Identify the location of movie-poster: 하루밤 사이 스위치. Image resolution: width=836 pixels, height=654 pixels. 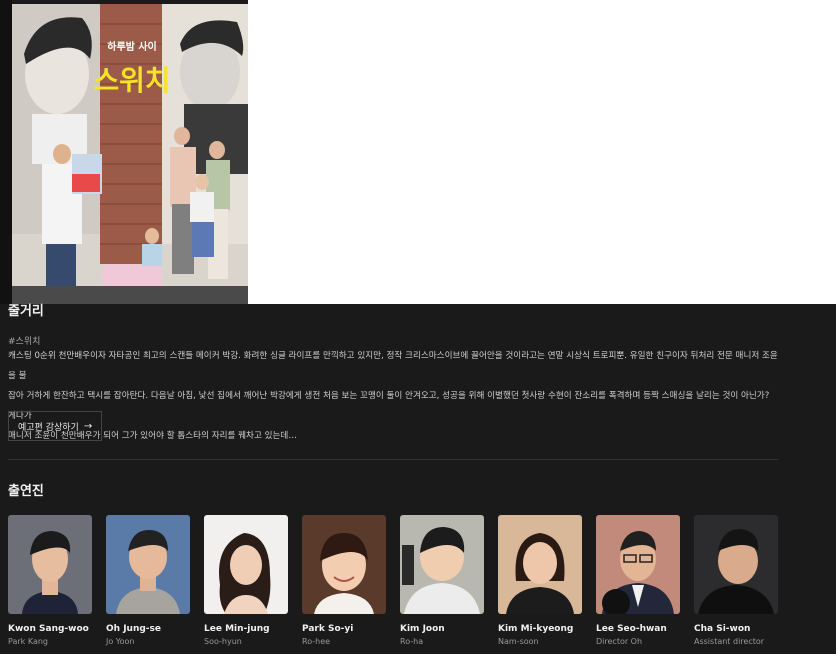
(130, 154).